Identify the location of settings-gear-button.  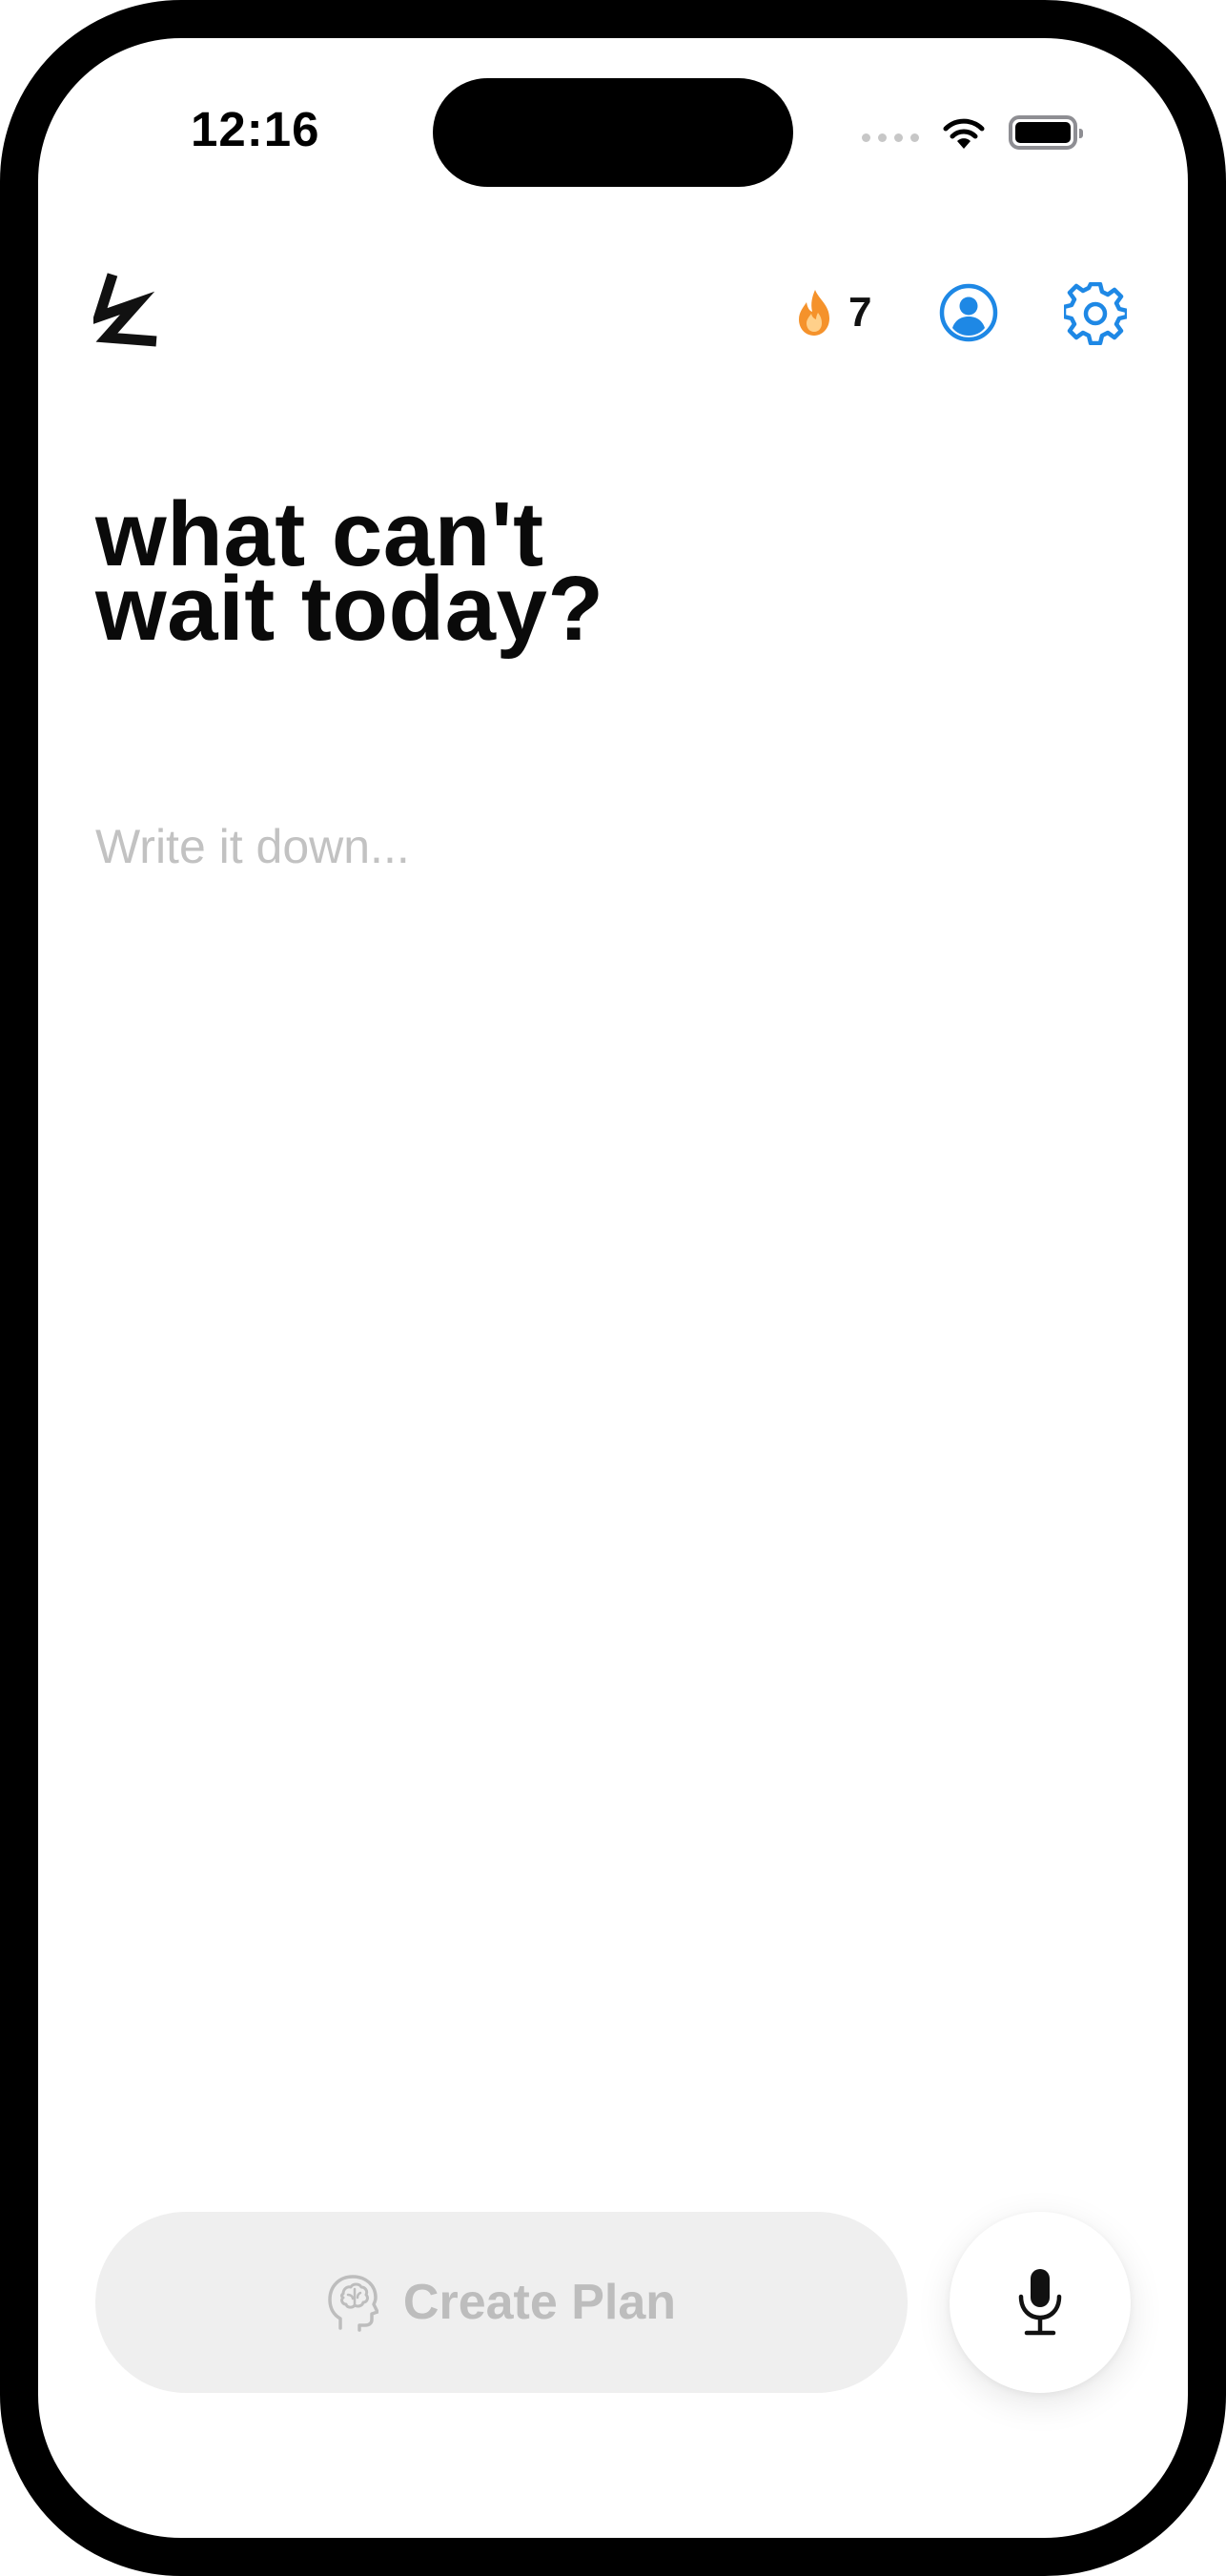
(1095, 313).